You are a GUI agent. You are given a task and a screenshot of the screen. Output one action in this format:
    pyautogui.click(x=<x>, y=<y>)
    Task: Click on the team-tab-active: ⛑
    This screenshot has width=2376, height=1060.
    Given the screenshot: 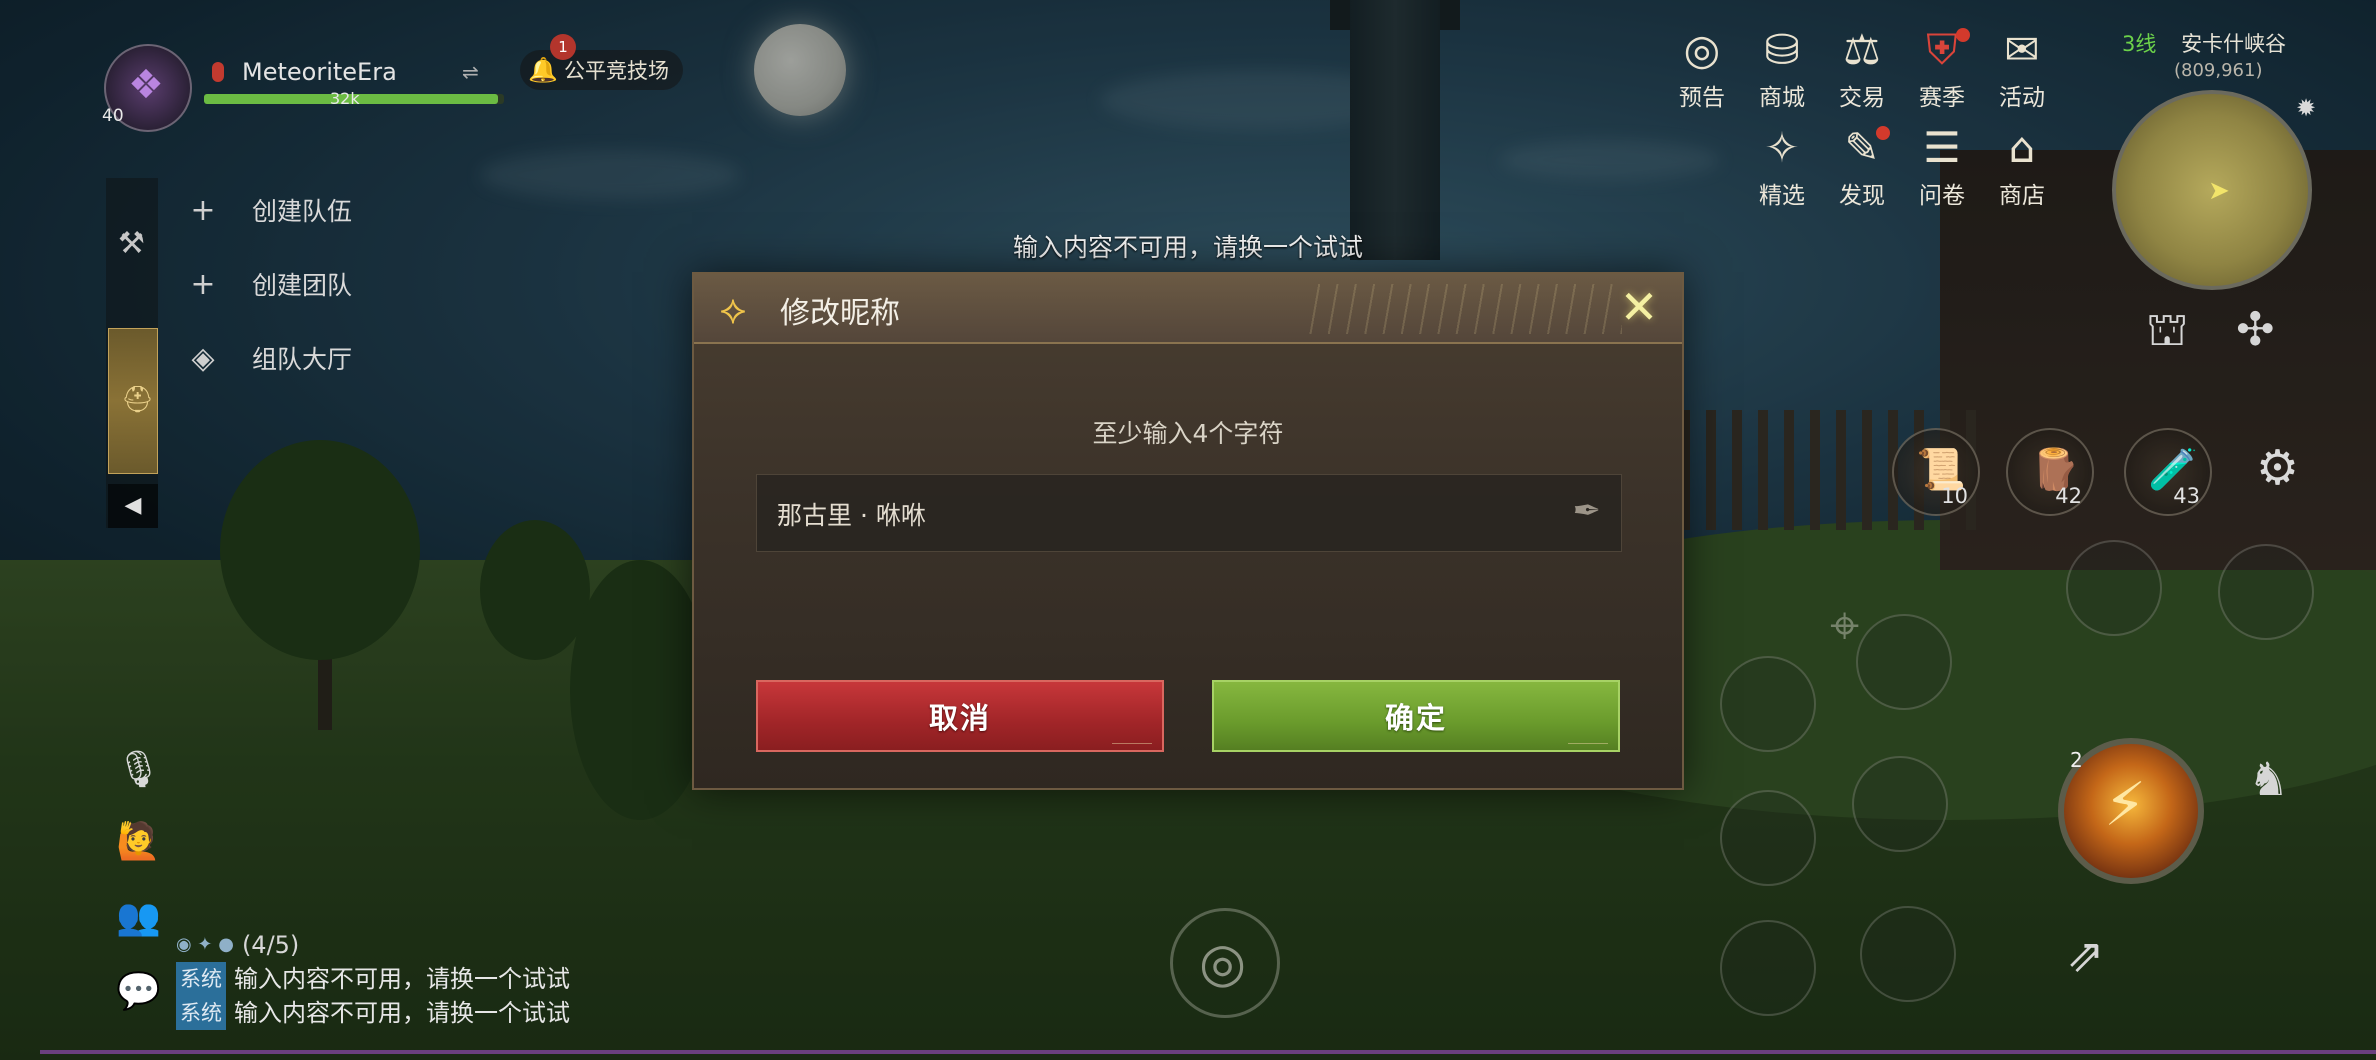 What is the action you would take?
    pyautogui.click(x=133, y=401)
    